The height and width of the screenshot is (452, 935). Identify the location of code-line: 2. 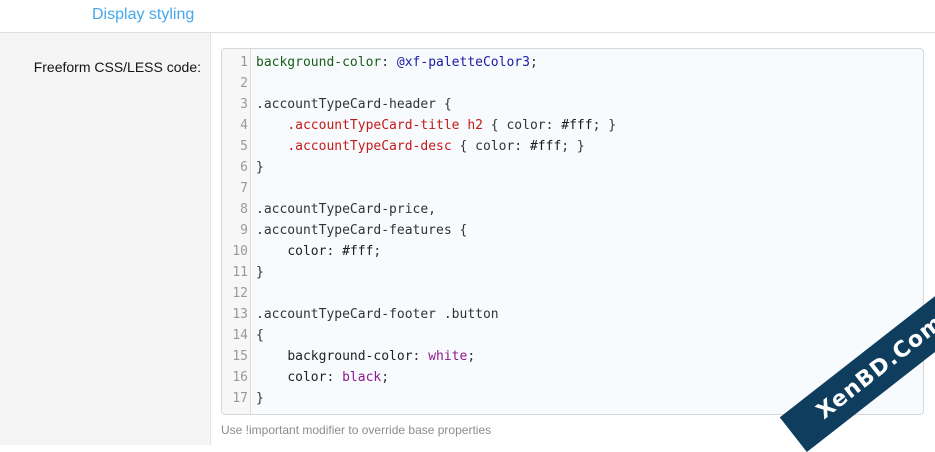
(572, 83).